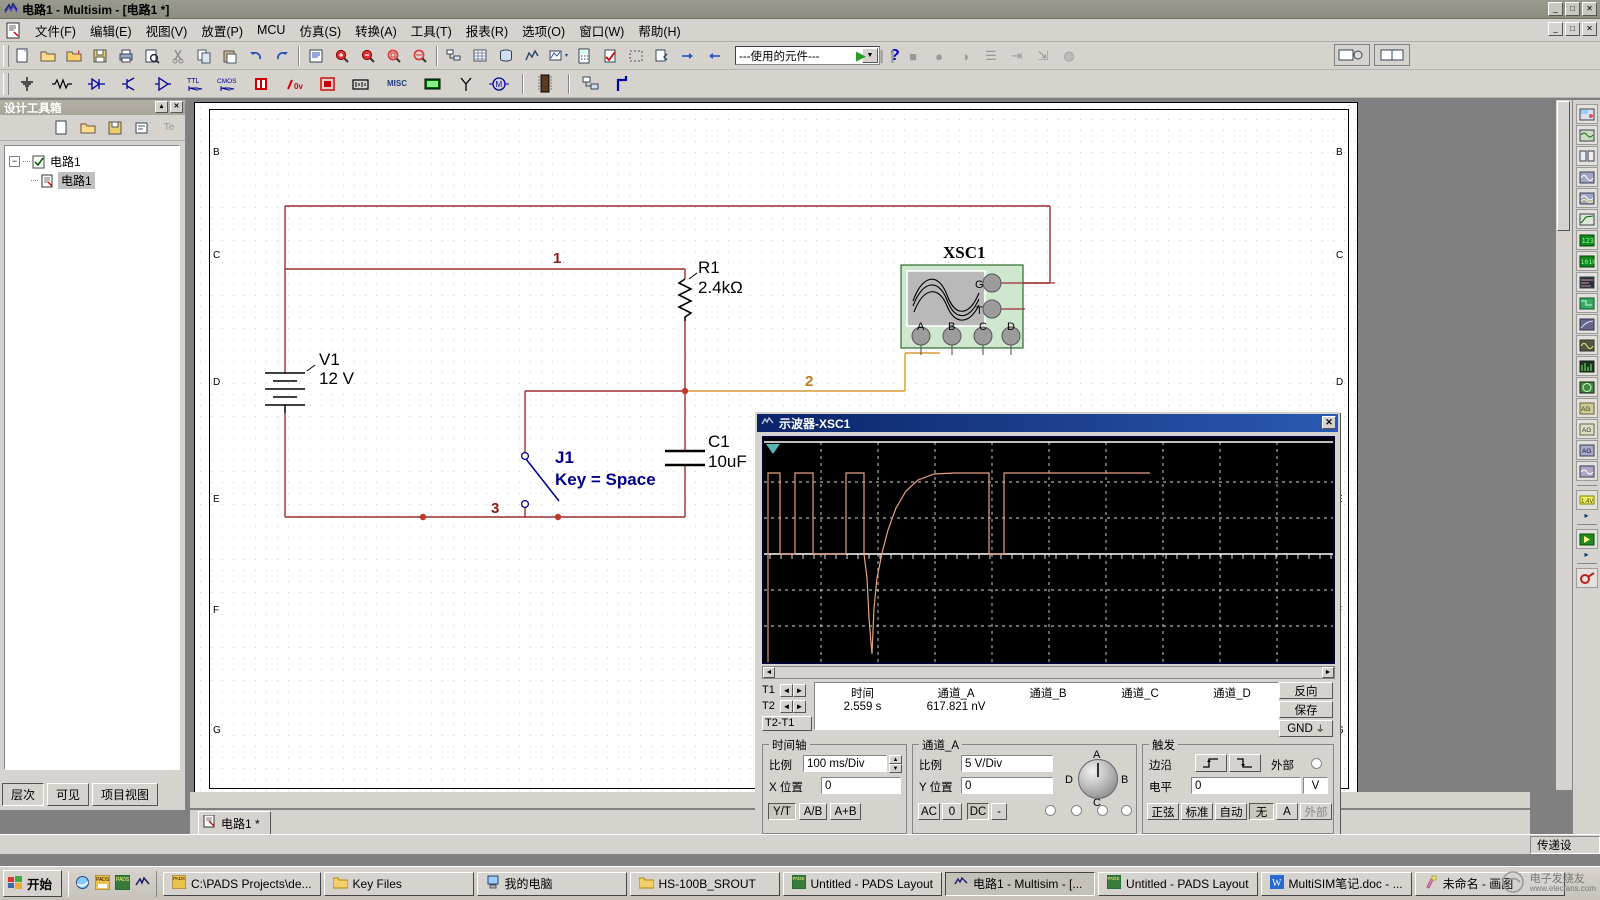 The height and width of the screenshot is (900, 1600). Describe the element at coordinates (122, 883) in the screenshot. I see `pads-logic-icon: PADS` at that location.